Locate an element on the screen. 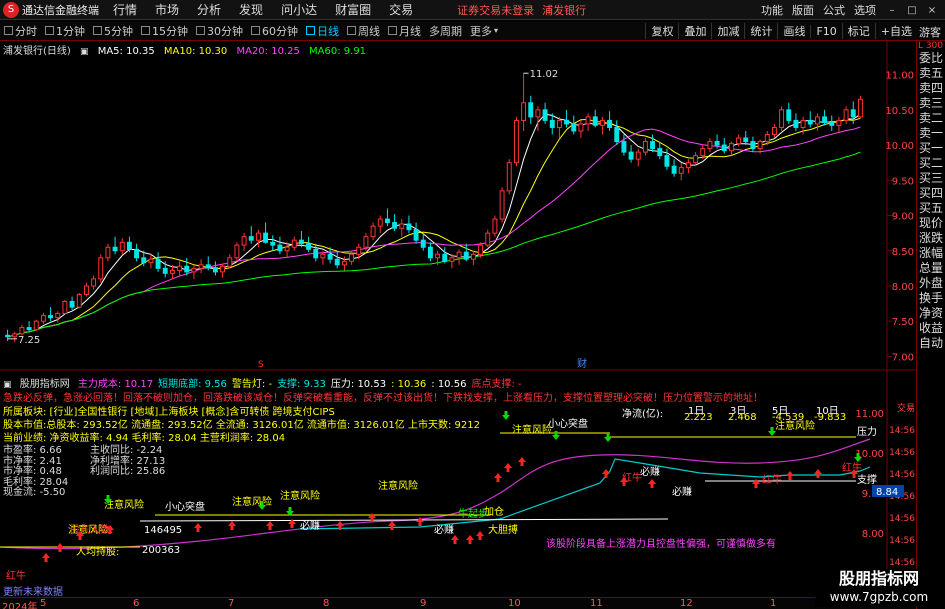 Image resolution: width=945 pixels, height=609 pixels. menu-item-trade: 交易 is located at coordinates (401, 9).